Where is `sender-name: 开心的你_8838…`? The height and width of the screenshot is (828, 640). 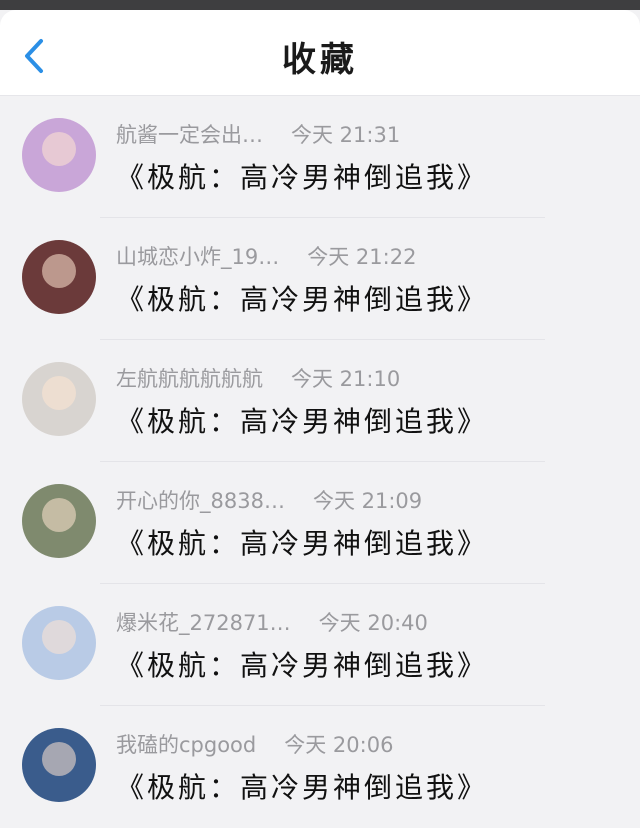
sender-name: 开心的你_8838… is located at coordinates (200, 501).